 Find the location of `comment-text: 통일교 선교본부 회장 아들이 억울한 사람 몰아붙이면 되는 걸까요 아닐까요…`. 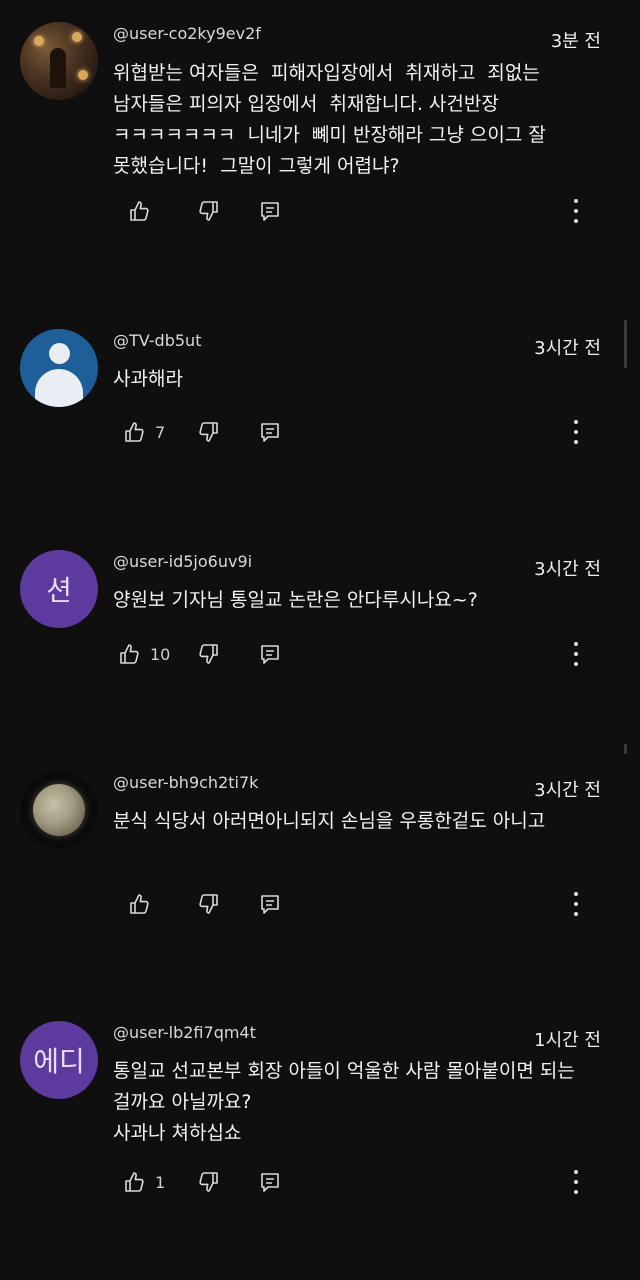

comment-text: 통일교 선교본부 회장 아들이 억울한 사람 몰아붙이면 되는 걸까요 아닐까요… is located at coordinates (344, 1102).